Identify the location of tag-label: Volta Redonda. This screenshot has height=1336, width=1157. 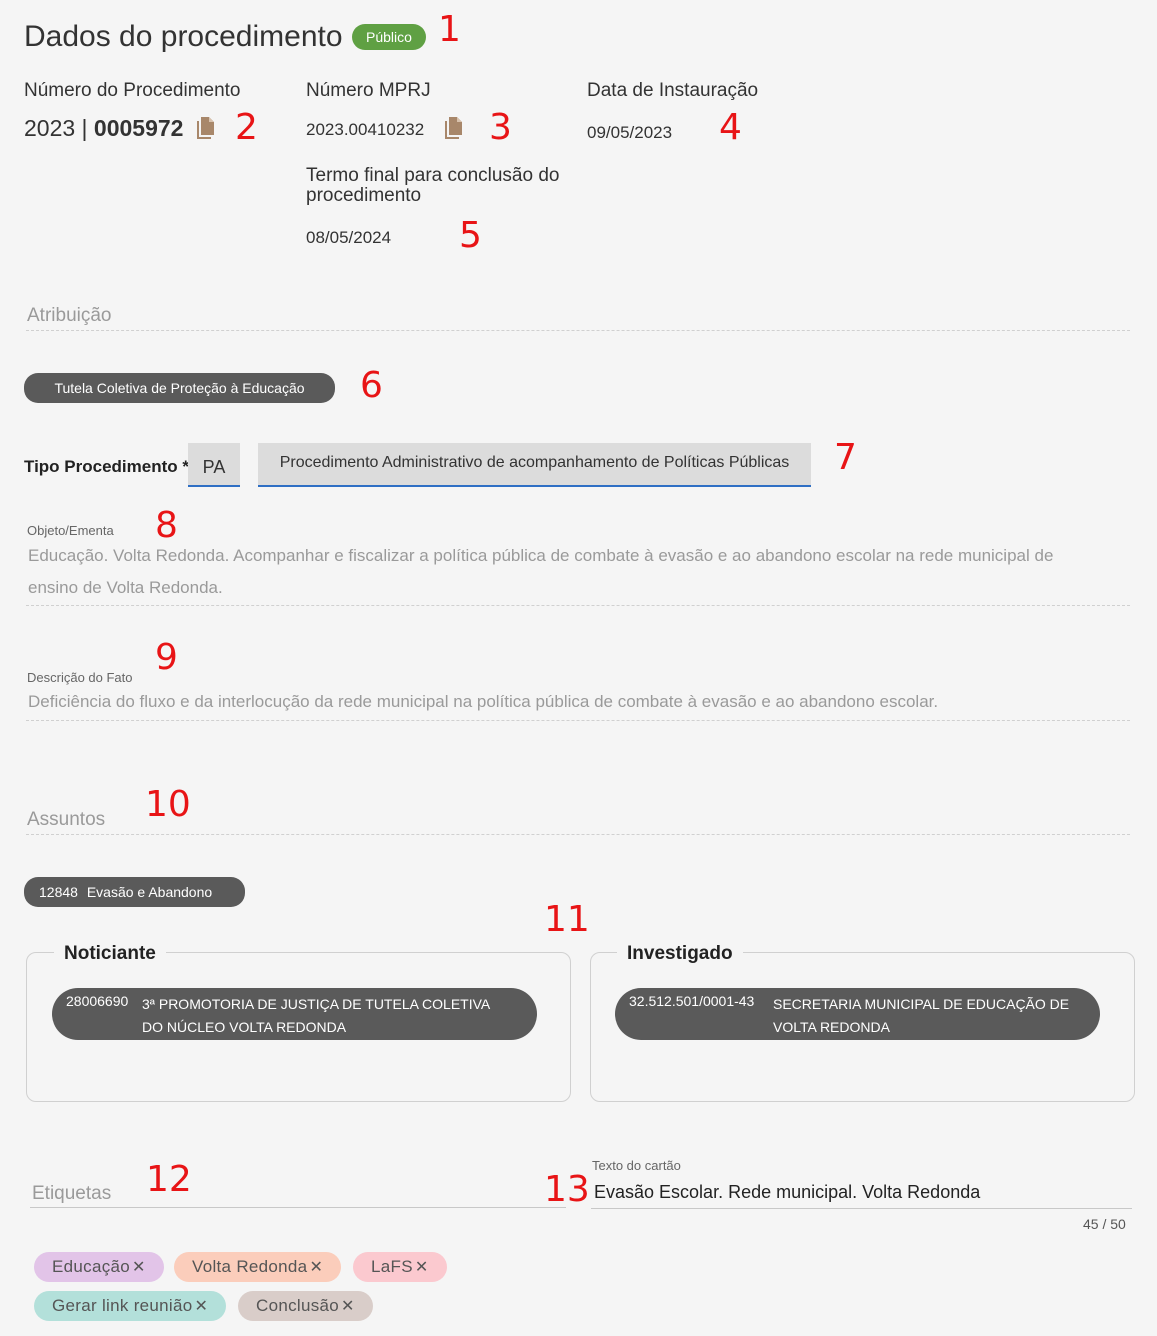
(250, 1266).